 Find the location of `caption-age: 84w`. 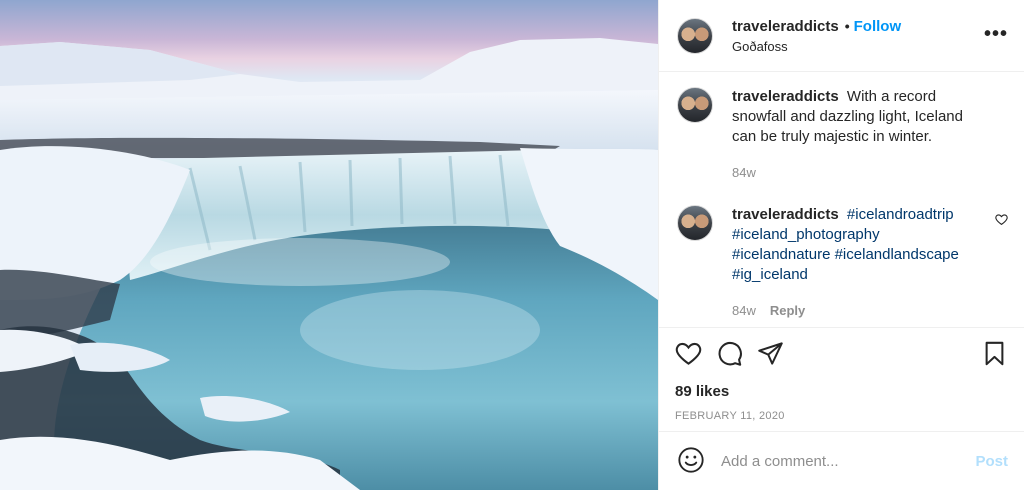

caption-age: 84w is located at coordinates (744, 172).